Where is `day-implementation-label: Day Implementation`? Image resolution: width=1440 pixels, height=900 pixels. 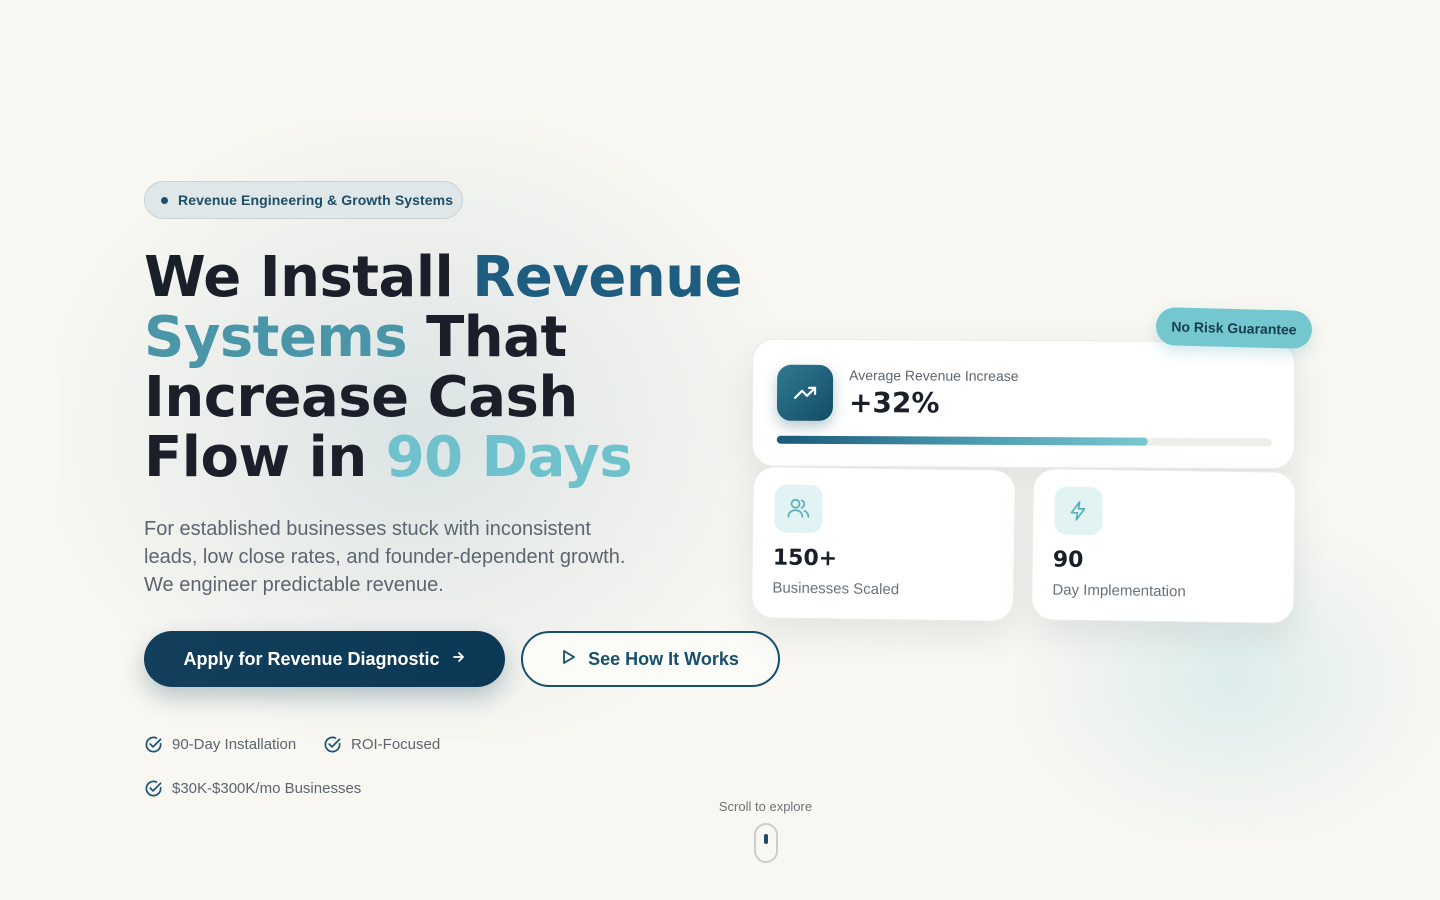 day-implementation-label: Day Implementation is located at coordinates (1119, 591).